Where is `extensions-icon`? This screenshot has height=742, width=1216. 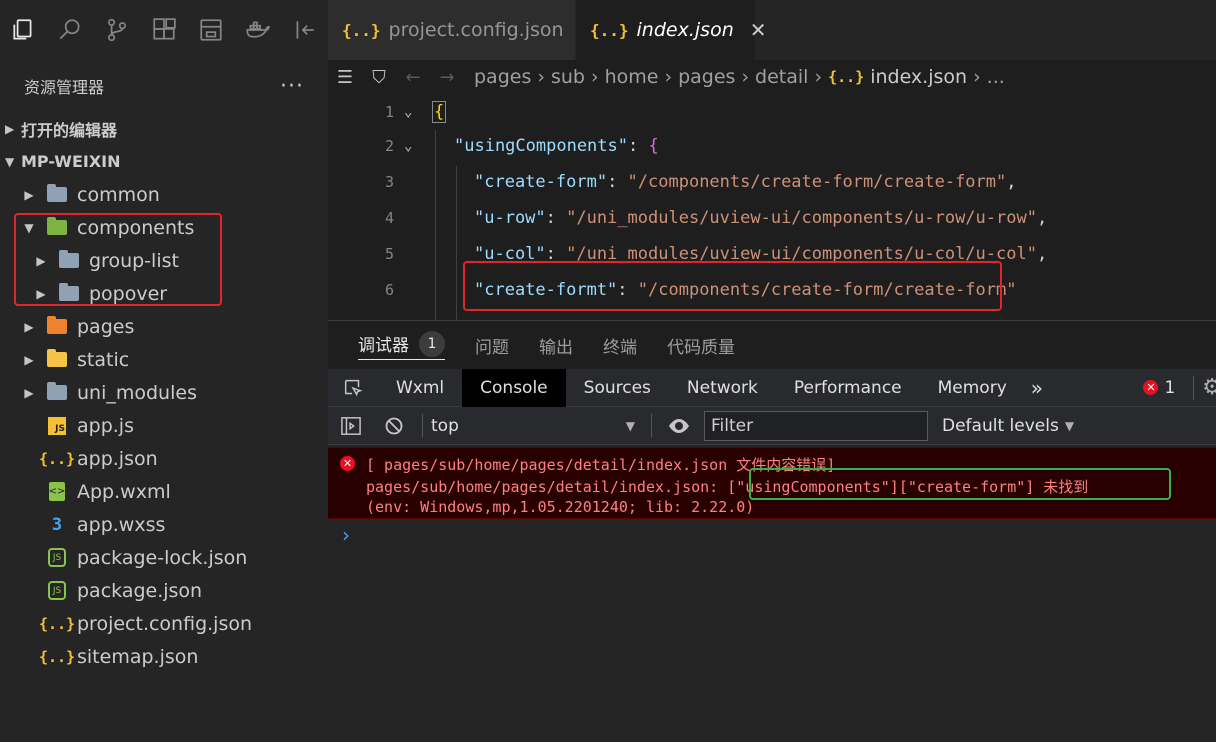 extensions-icon is located at coordinates (164, 30).